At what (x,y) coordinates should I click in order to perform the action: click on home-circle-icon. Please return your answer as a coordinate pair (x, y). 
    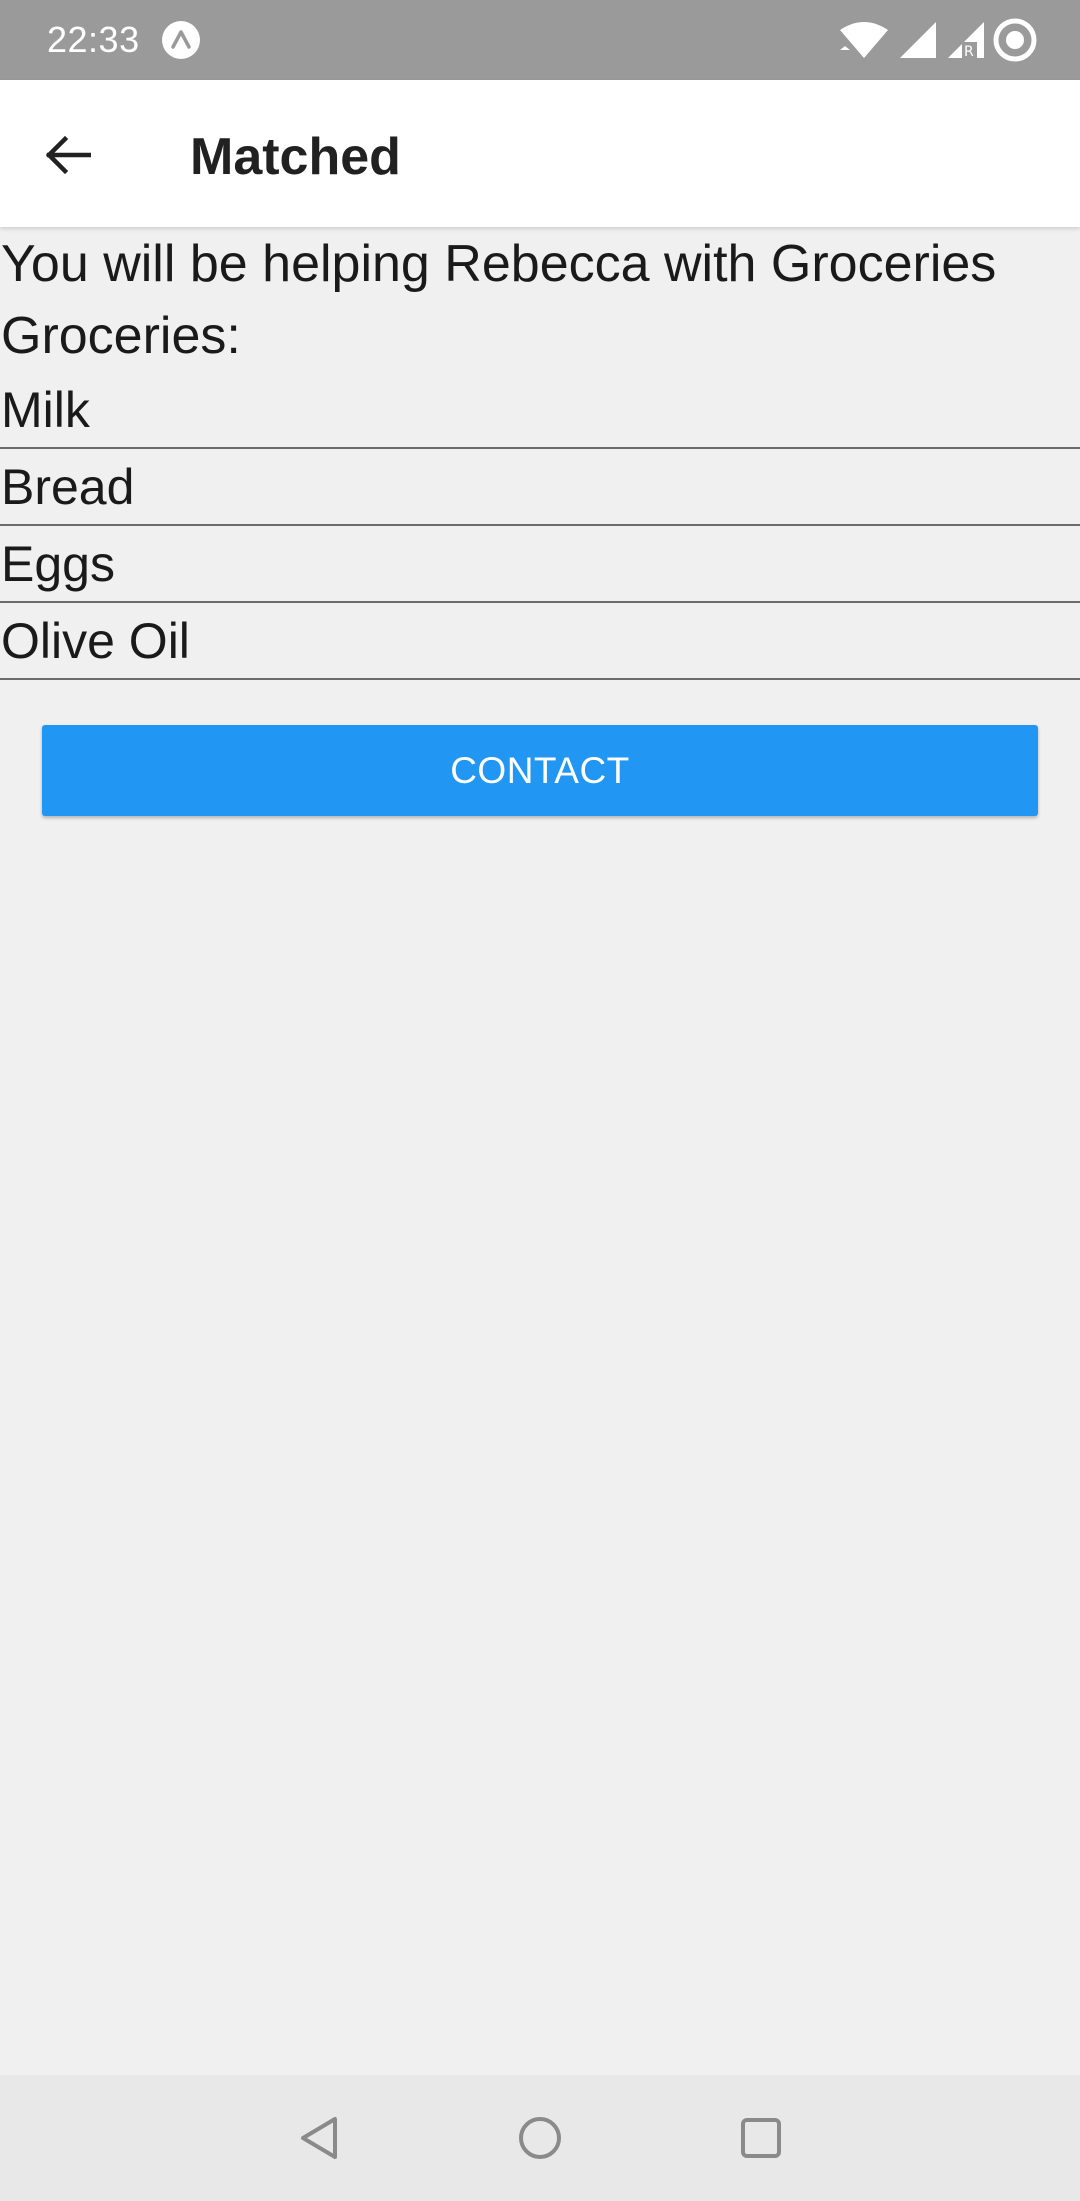
    Looking at the image, I should click on (540, 2138).